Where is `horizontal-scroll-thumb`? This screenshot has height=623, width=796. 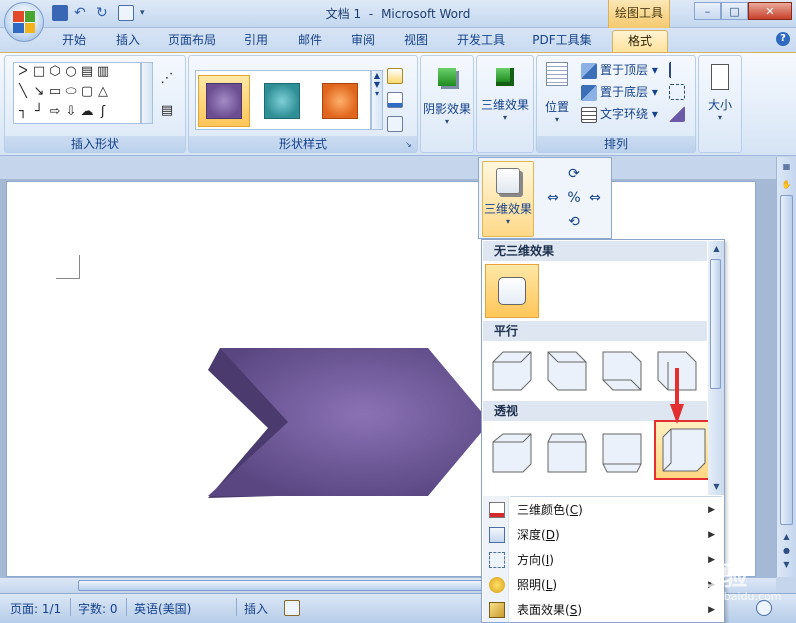 horizontal-scroll-thumb is located at coordinates (288, 585).